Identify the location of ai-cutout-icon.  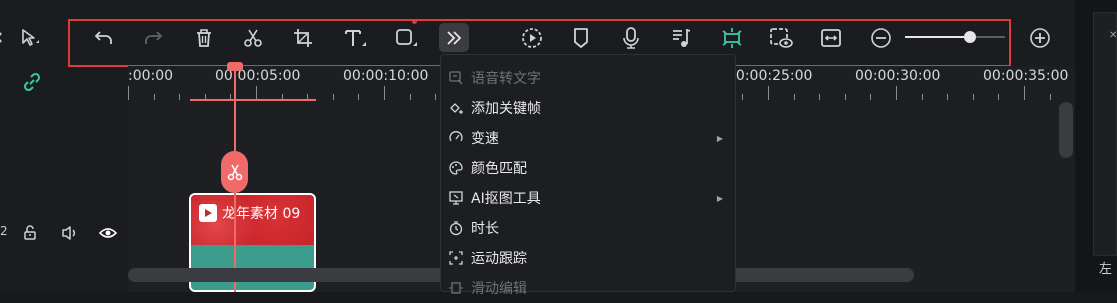
(456, 198).